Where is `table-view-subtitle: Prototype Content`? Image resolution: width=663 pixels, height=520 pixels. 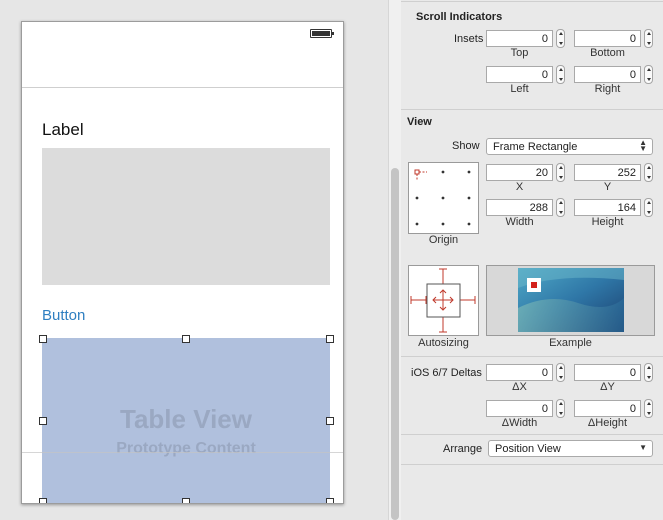
table-view-subtitle: Prototype Content is located at coordinates (186, 448).